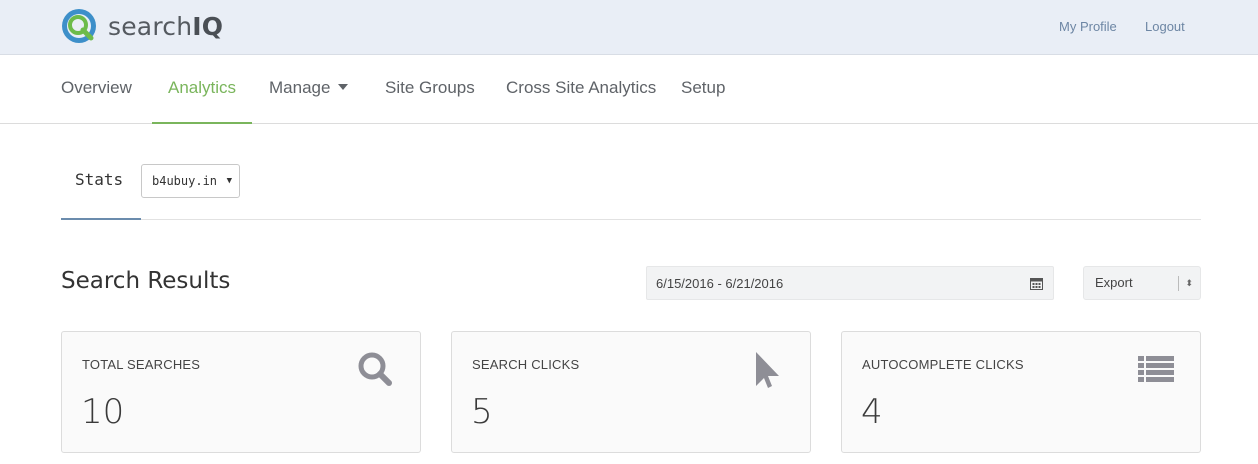 This screenshot has height=464, width=1258. Describe the element at coordinates (526, 364) in the screenshot. I see `card-label: SEARCH CLICKS` at that location.